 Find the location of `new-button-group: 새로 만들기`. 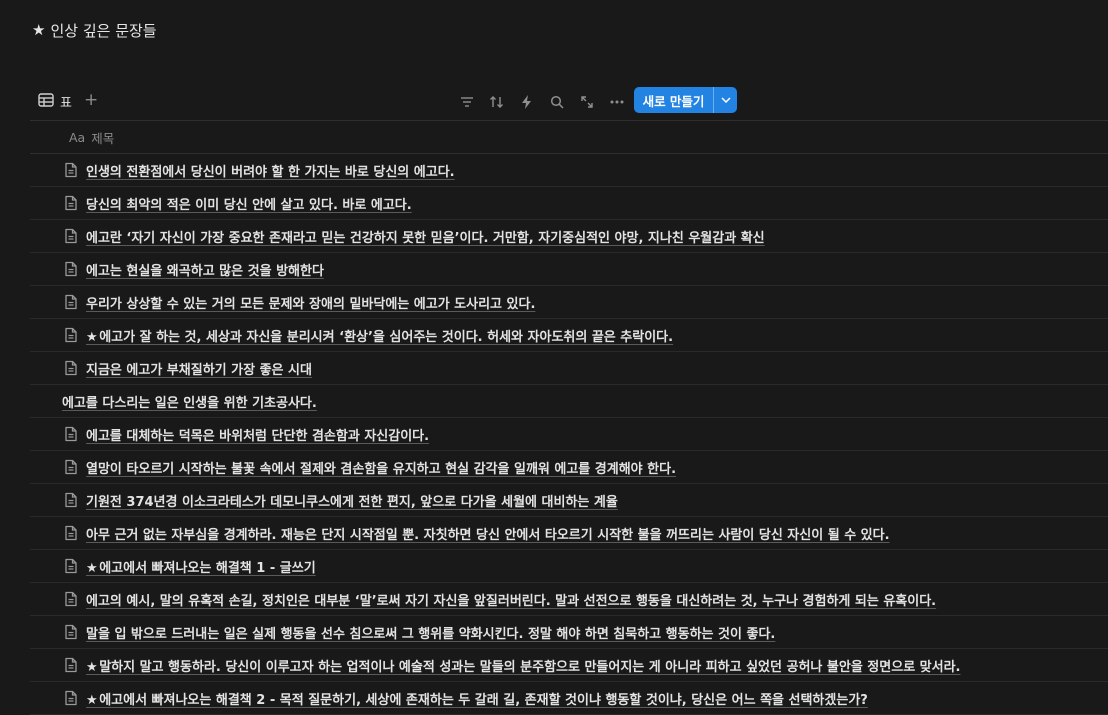

new-button-group: 새로 만들기 is located at coordinates (685, 100).